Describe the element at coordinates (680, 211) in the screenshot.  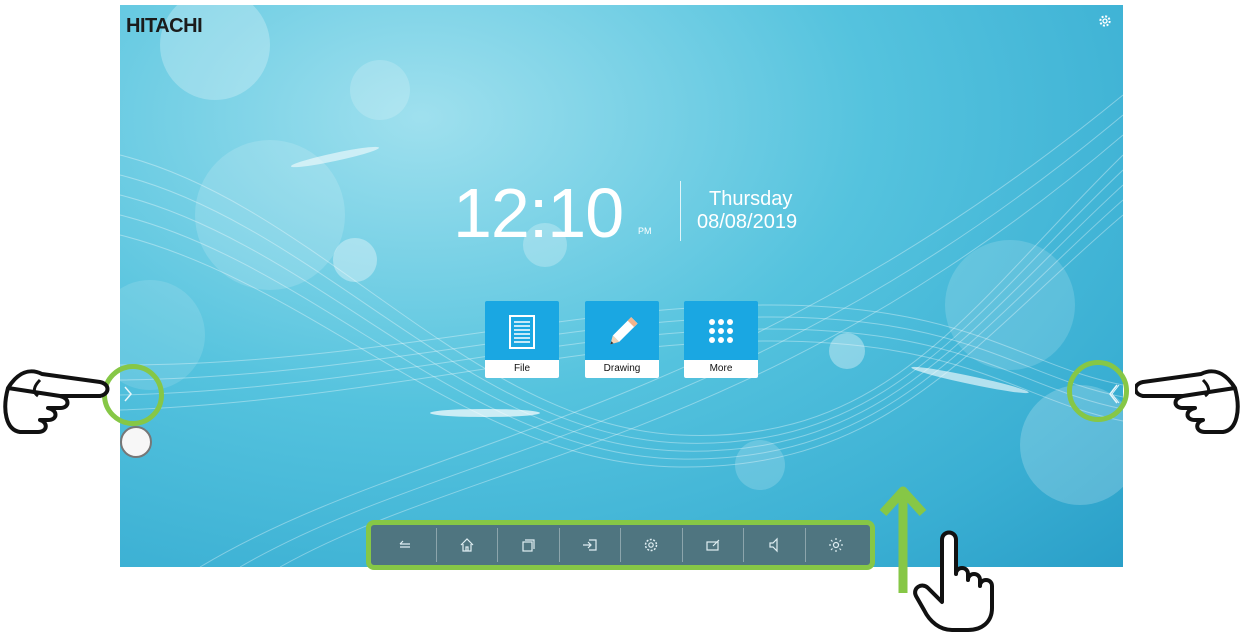
I see `clock-divider` at that location.